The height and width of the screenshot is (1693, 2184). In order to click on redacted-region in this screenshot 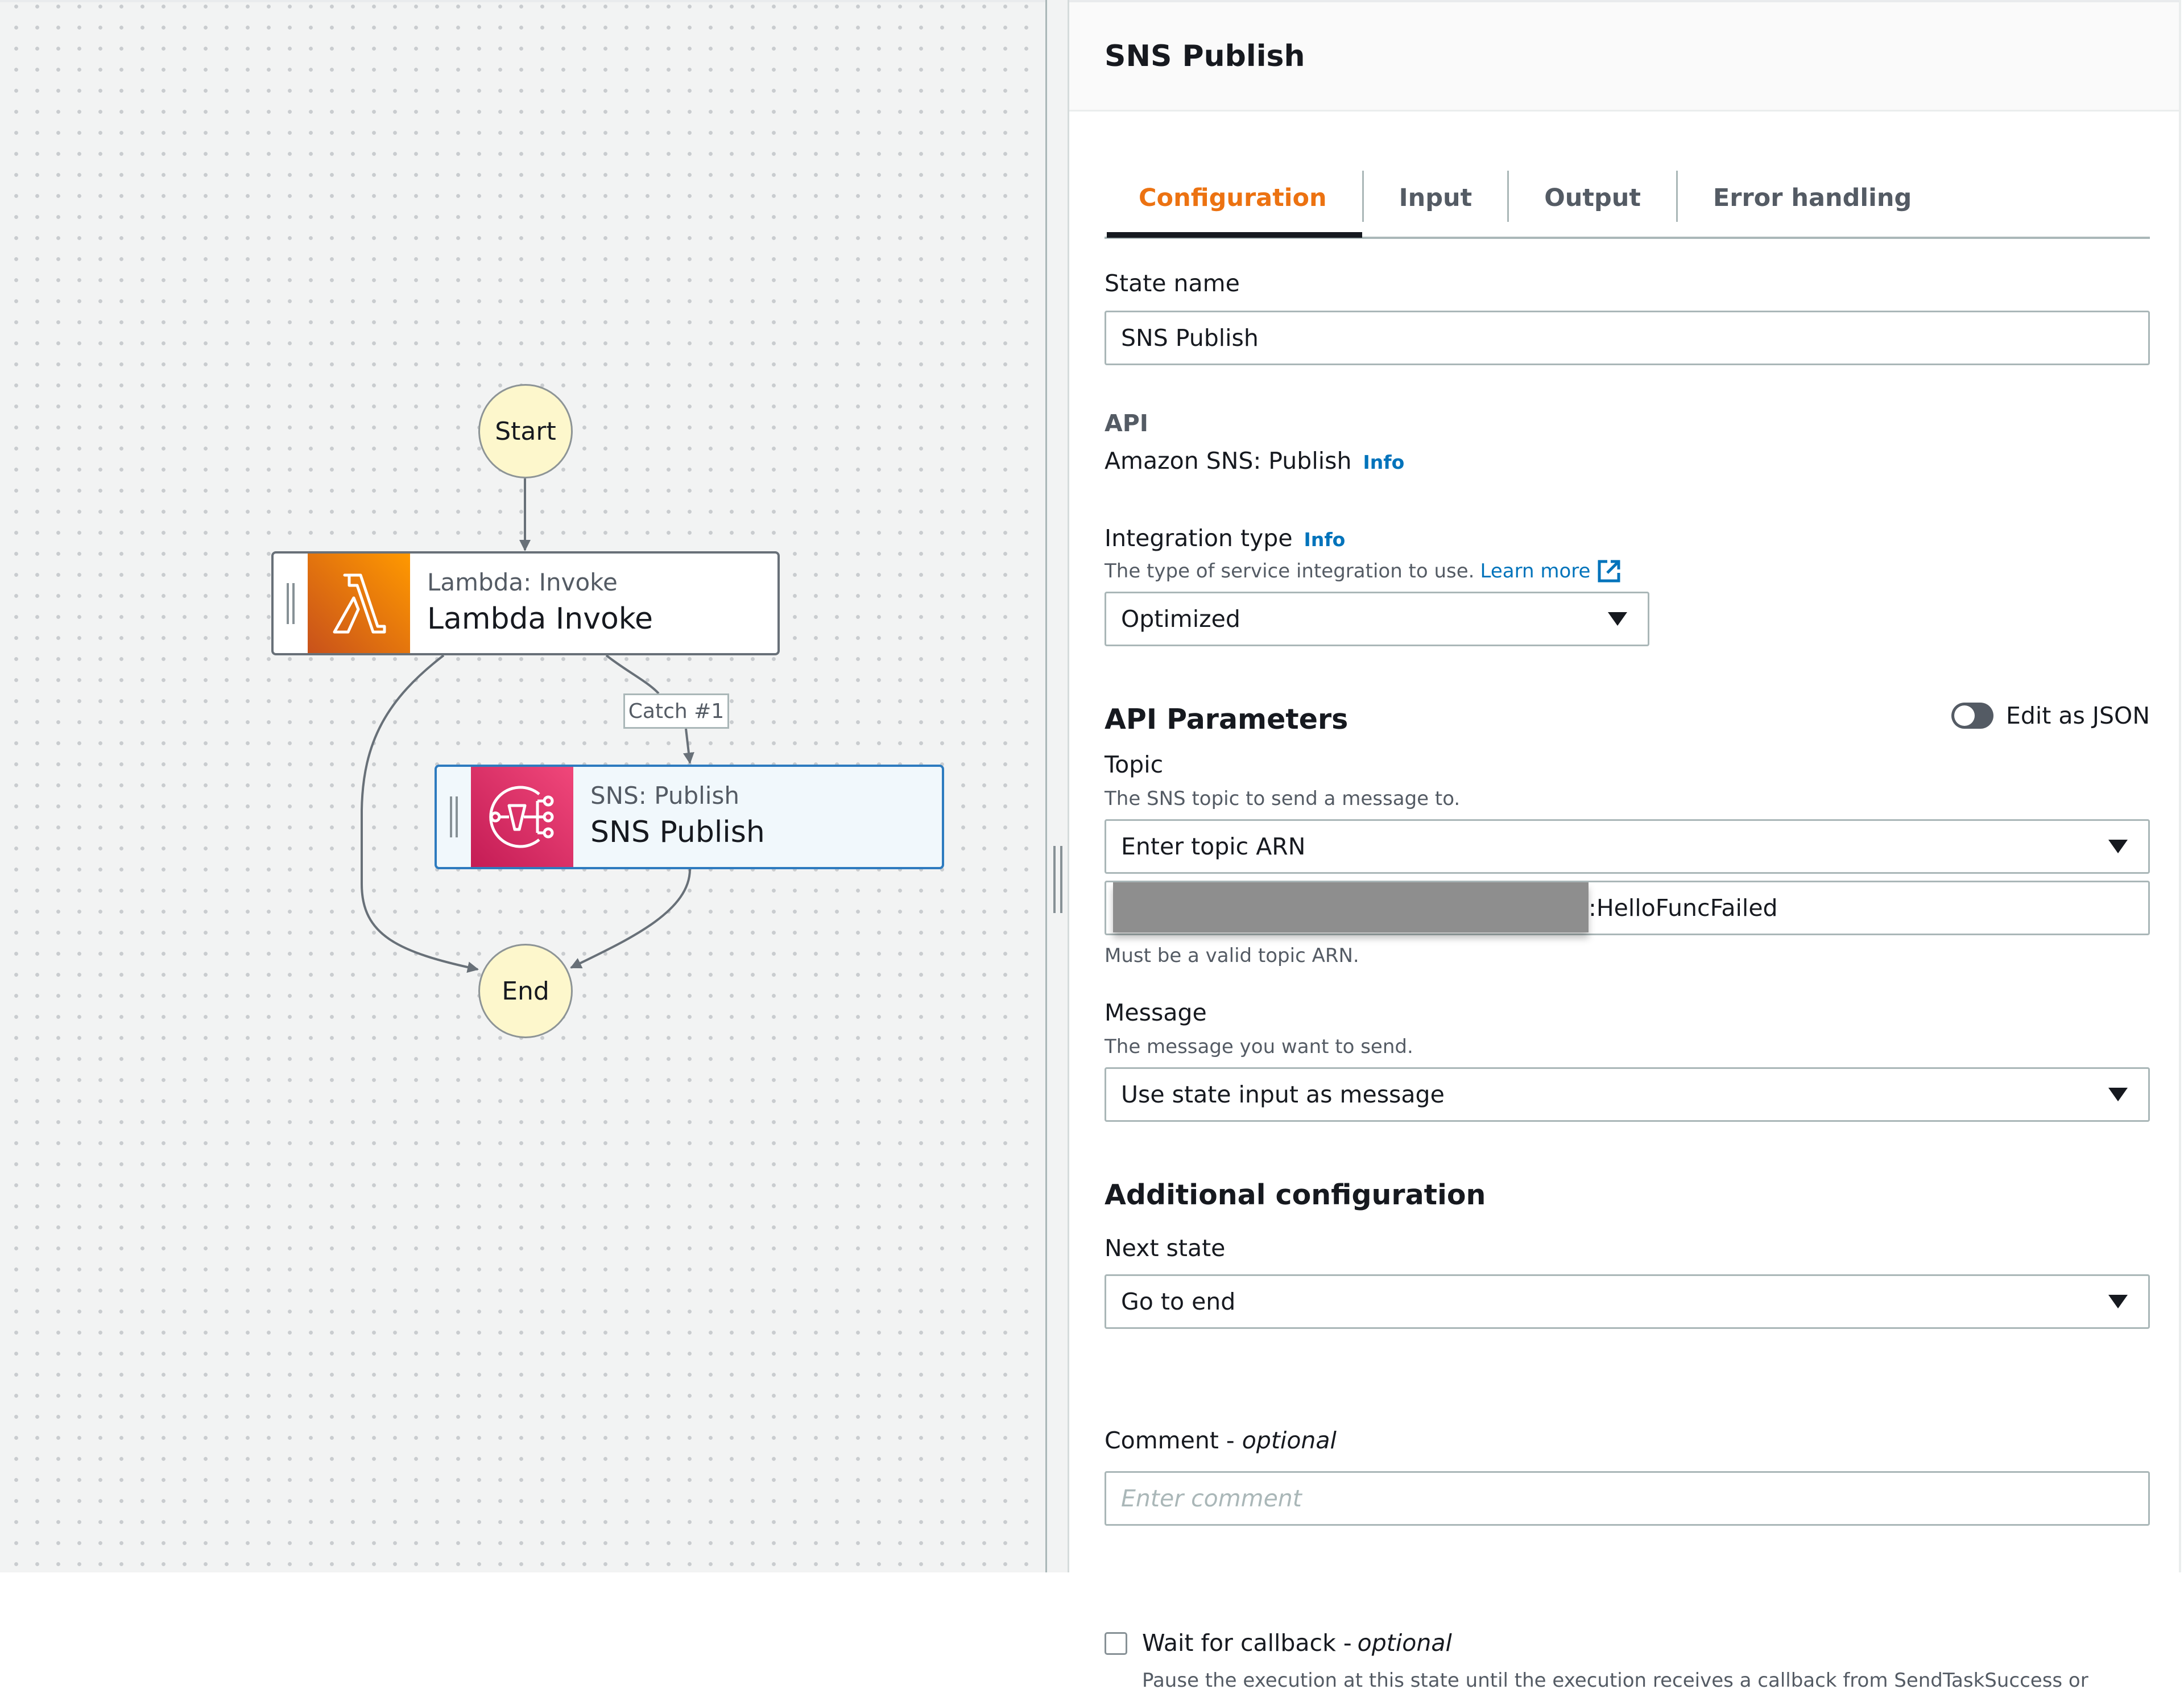, I will do `click(1351, 907)`.